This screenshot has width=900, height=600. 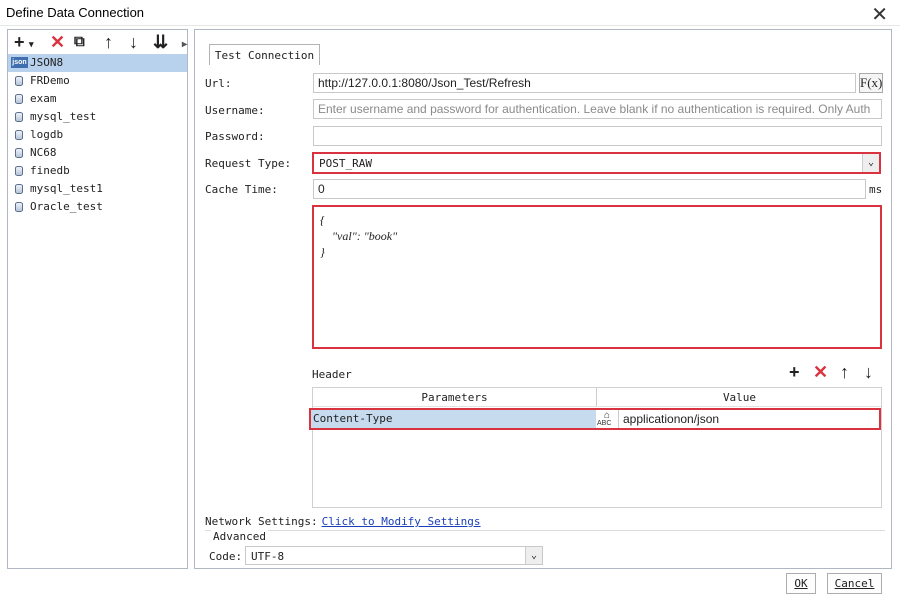 What do you see at coordinates (66, 188) in the screenshot?
I see `connection-name: mysql_test1` at bounding box center [66, 188].